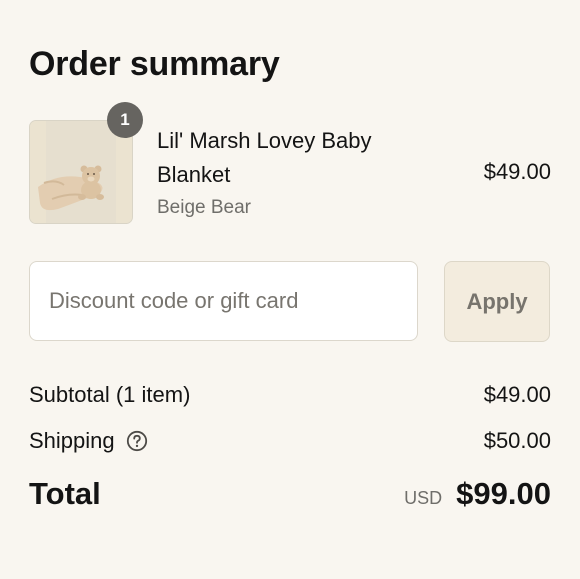 The width and height of the screenshot is (580, 579). I want to click on question-circle-icon, so click(137, 441).